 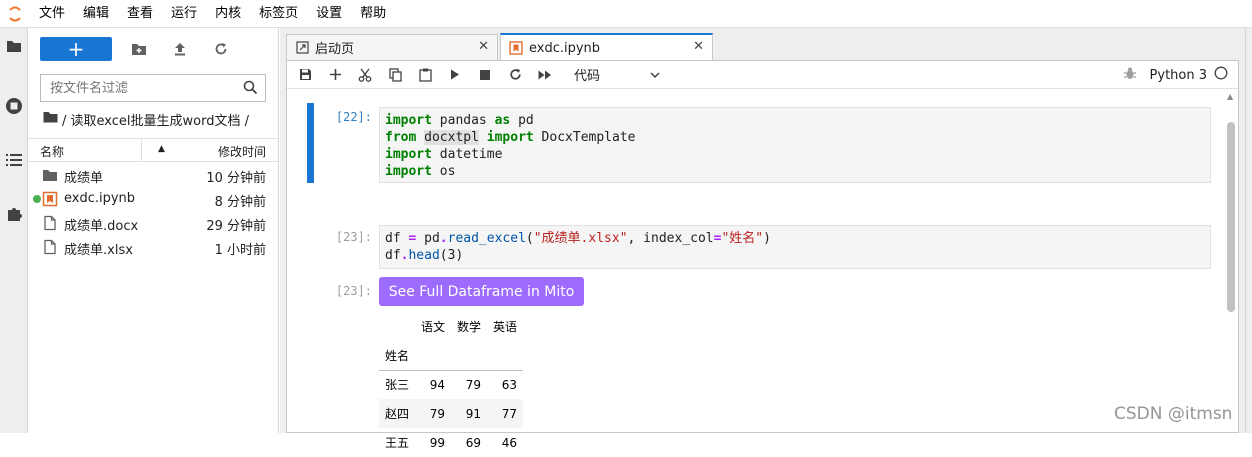 I want to click on table-cell: 63, so click(x=509, y=384).